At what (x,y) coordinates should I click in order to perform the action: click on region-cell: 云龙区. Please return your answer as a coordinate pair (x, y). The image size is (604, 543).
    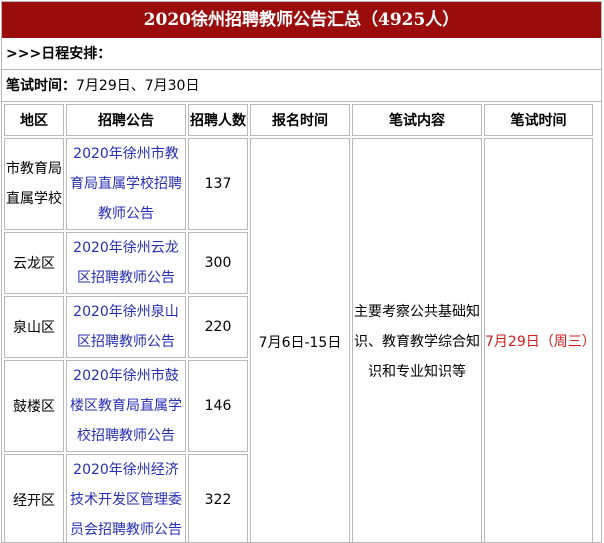
    Looking at the image, I should click on (34, 263).